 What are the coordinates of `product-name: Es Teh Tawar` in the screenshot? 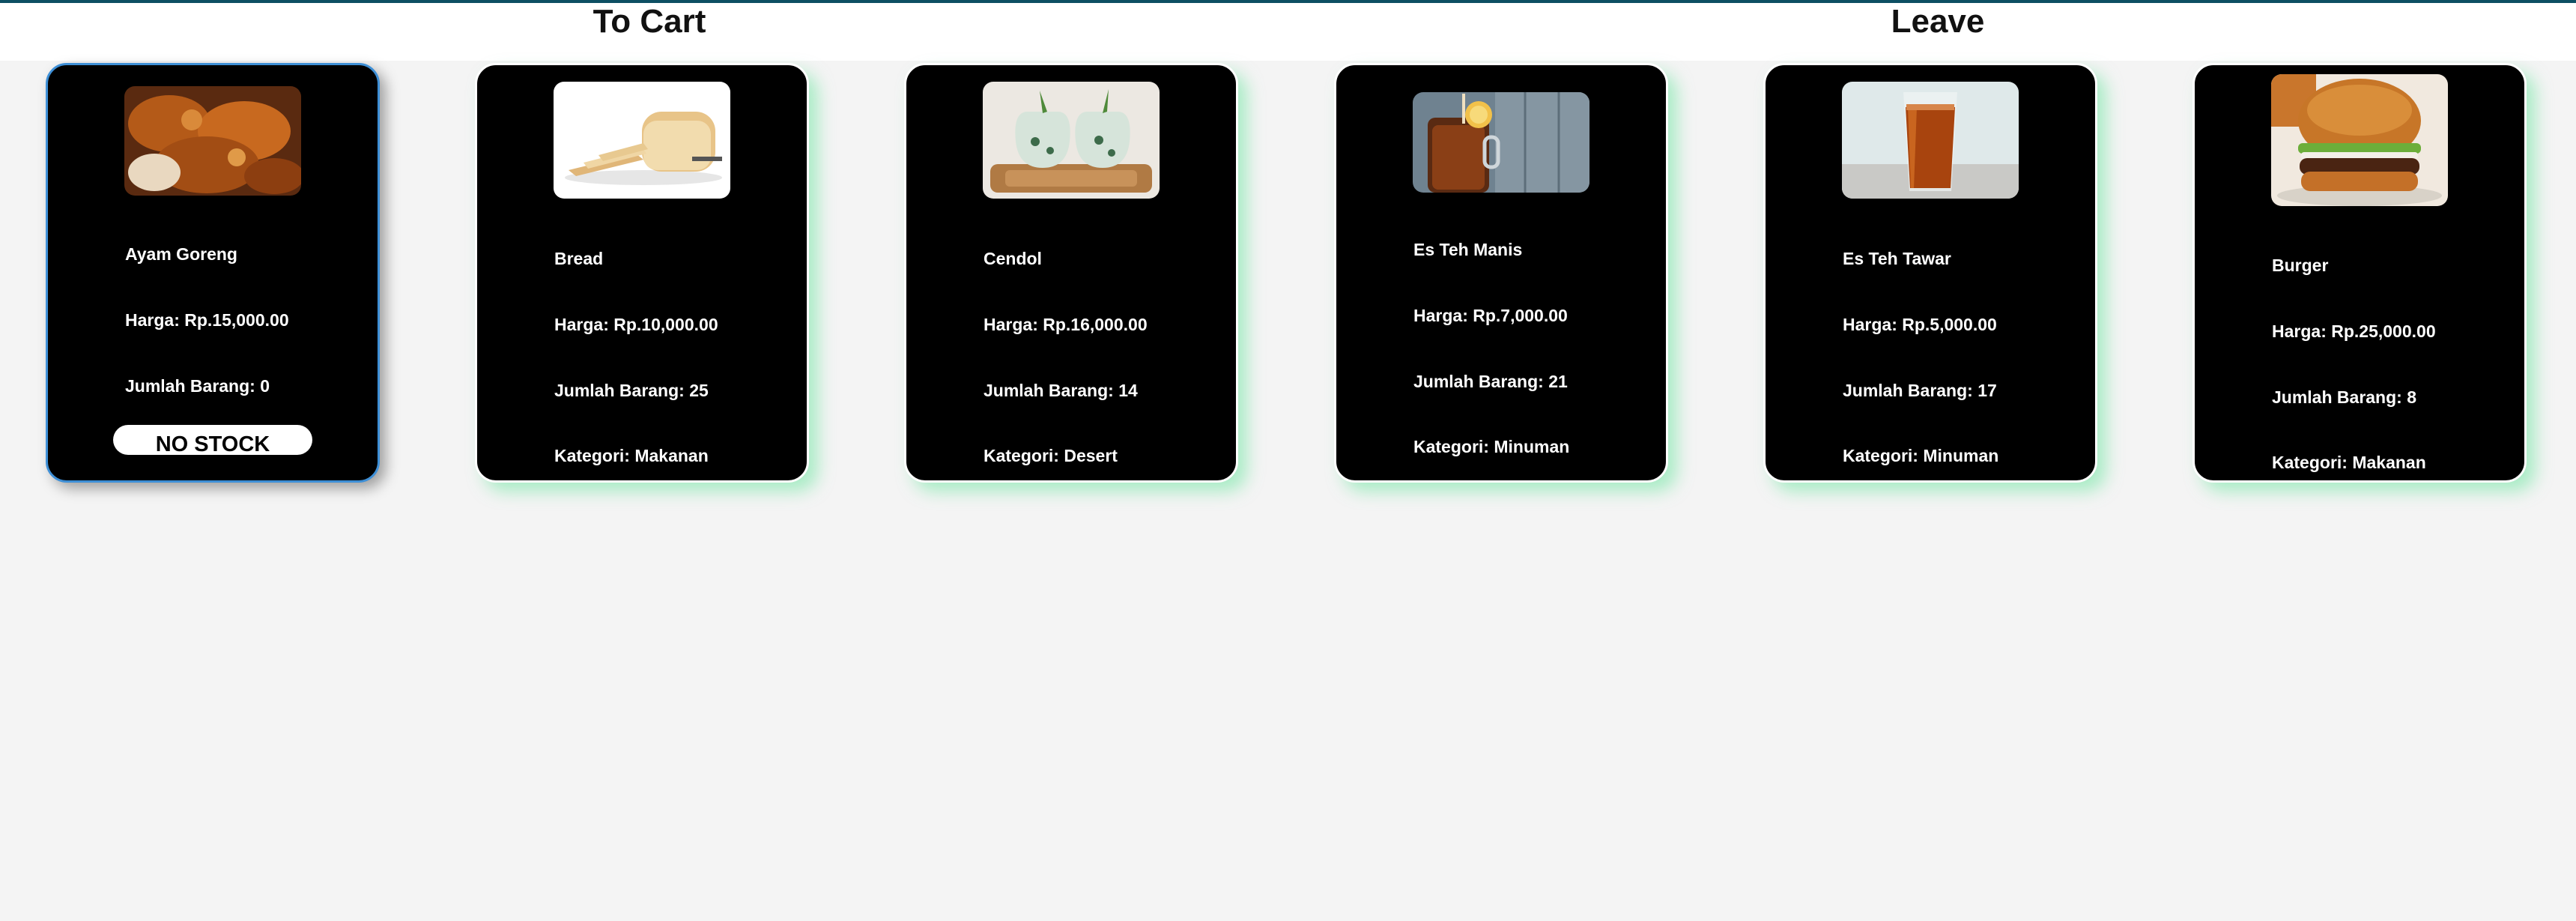 It's located at (1897, 258).